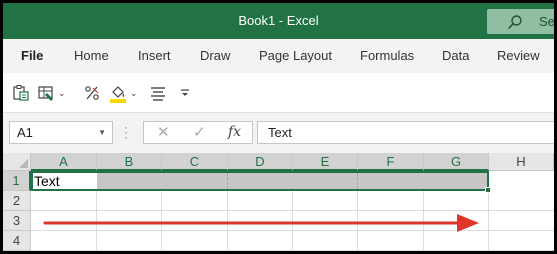  Describe the element at coordinates (17, 241) in the screenshot. I see `row-header-4: 4` at that location.